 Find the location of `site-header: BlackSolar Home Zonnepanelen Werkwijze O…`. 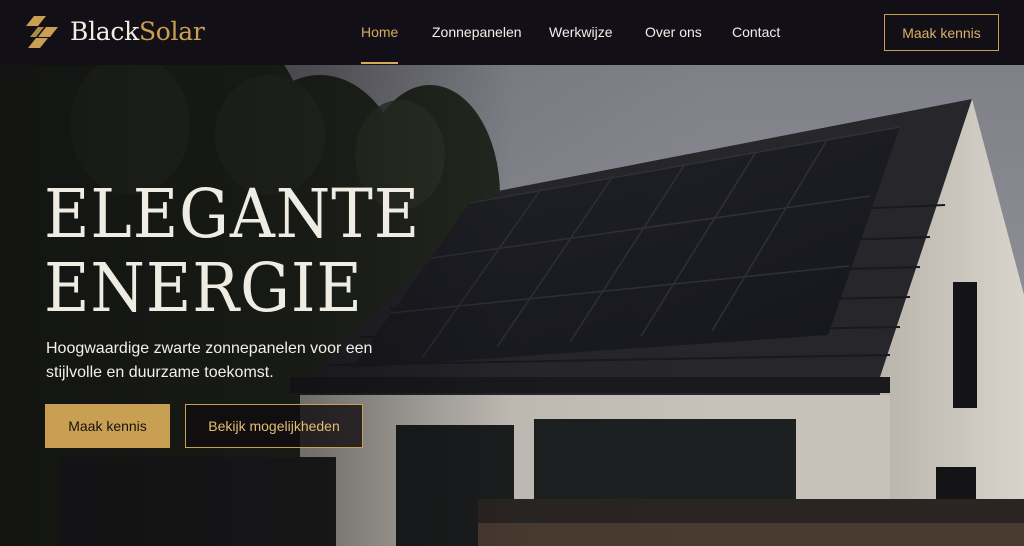

site-header: BlackSolar Home Zonnepanelen Werkwijze O… is located at coordinates (512, 32).